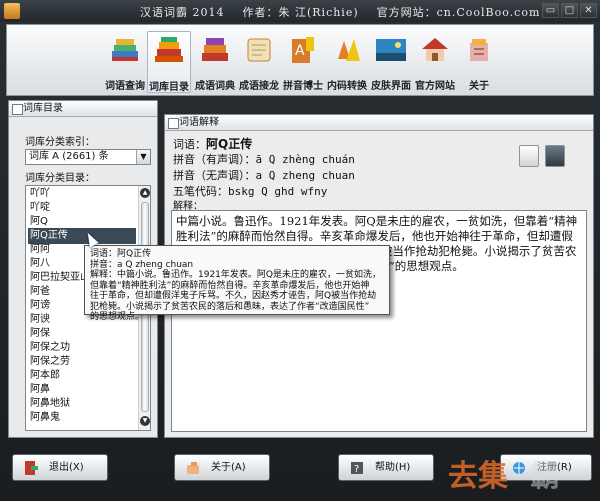 The width and height of the screenshot is (600, 501). What do you see at coordinates (379, 123) in the screenshot?
I see `explanation-panel-header: 词语解释` at bounding box center [379, 123].